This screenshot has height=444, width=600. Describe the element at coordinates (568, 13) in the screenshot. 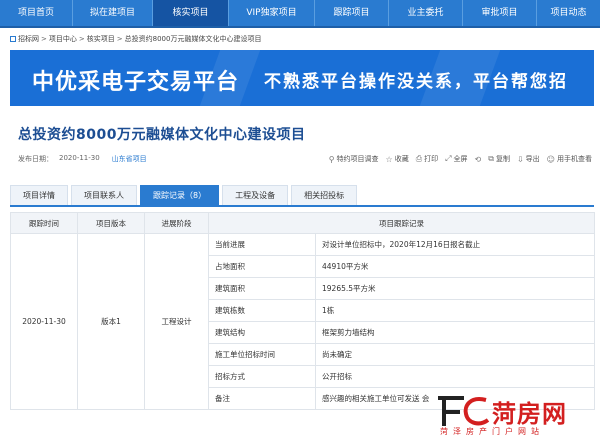

I see `nav-item-news: 项目动态` at that location.